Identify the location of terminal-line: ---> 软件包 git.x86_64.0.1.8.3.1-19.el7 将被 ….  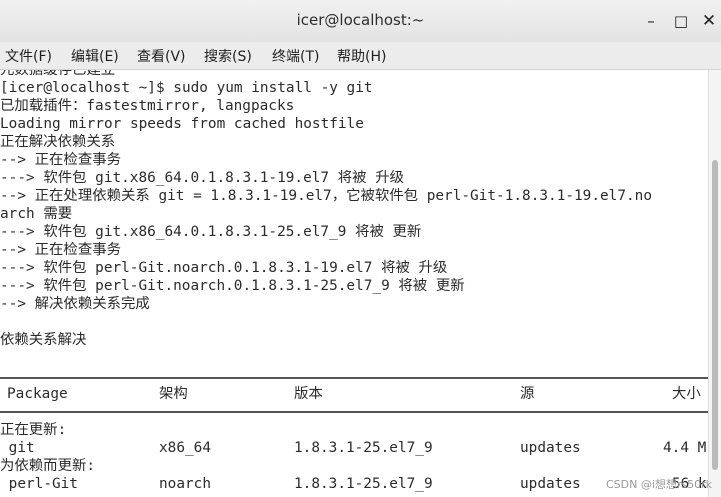
(202, 178).